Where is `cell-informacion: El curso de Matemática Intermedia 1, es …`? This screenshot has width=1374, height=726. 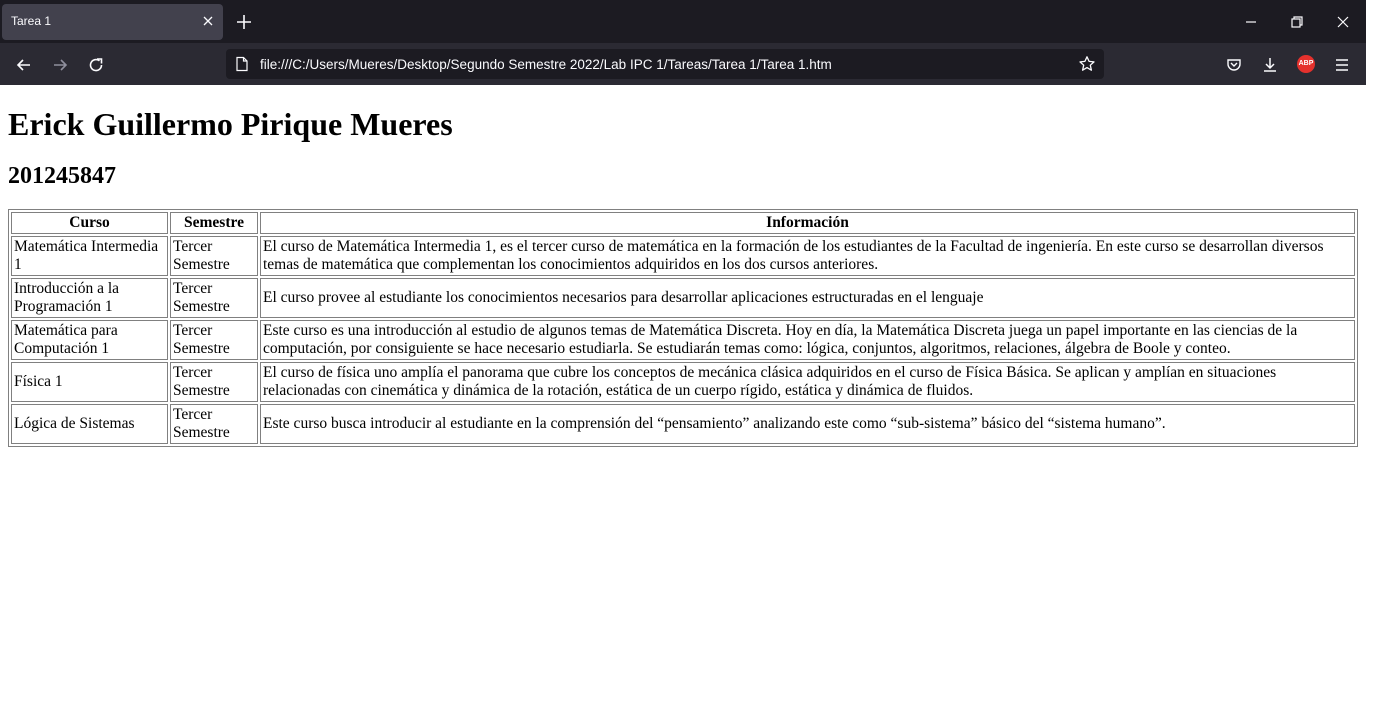 cell-informacion: El curso de Matemática Intermedia 1, es … is located at coordinates (807, 256).